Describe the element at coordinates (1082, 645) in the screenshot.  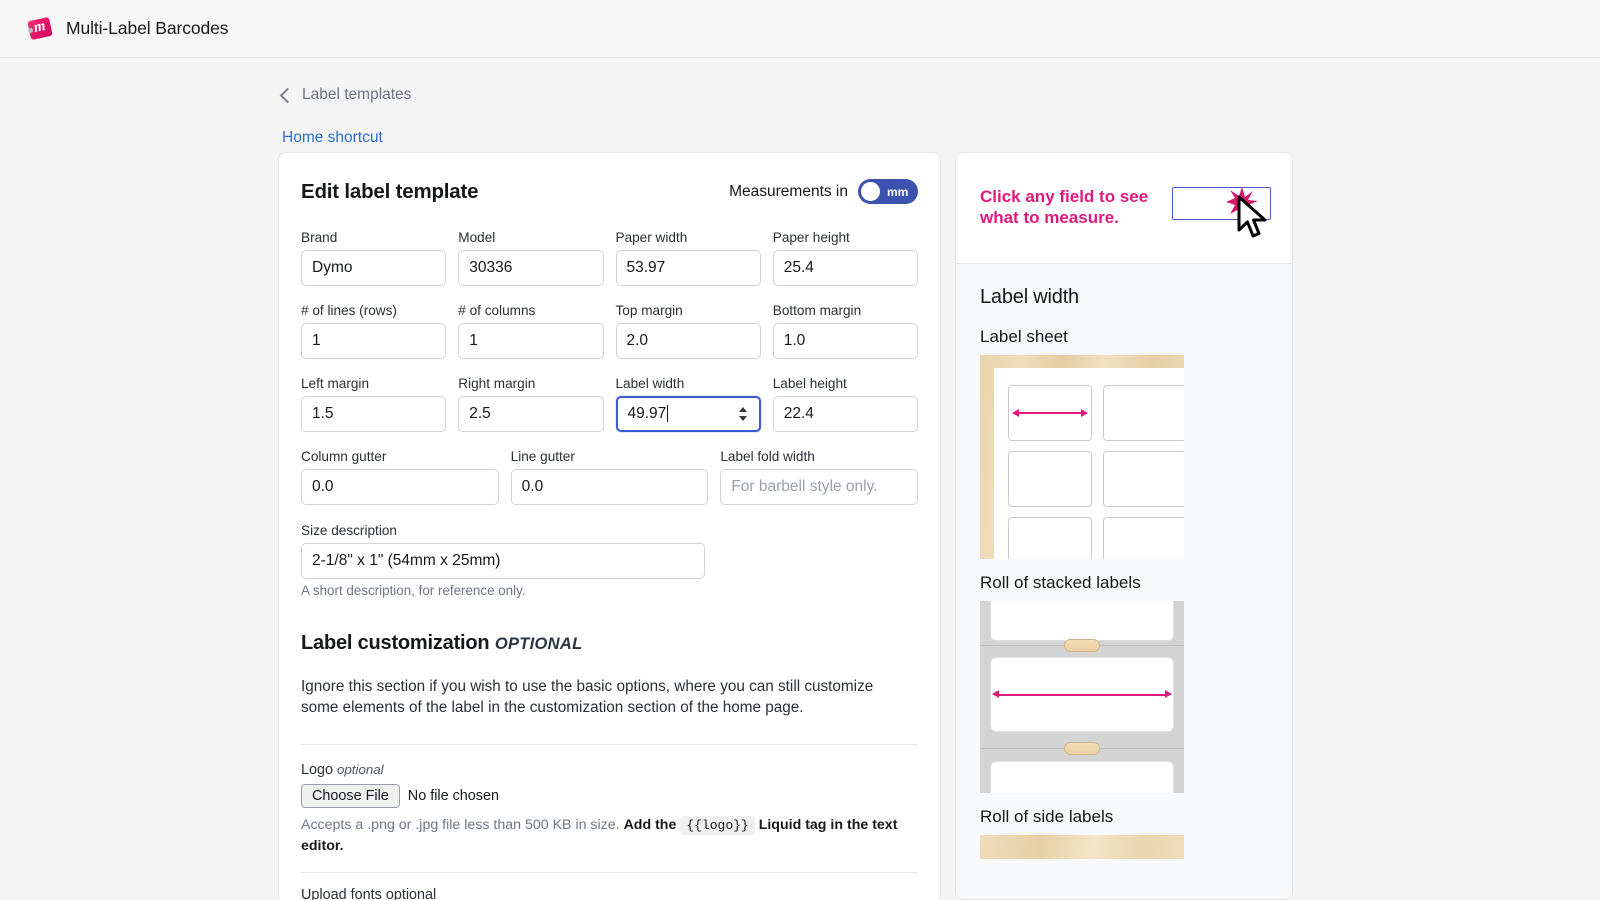
I see `roll-tab` at that location.